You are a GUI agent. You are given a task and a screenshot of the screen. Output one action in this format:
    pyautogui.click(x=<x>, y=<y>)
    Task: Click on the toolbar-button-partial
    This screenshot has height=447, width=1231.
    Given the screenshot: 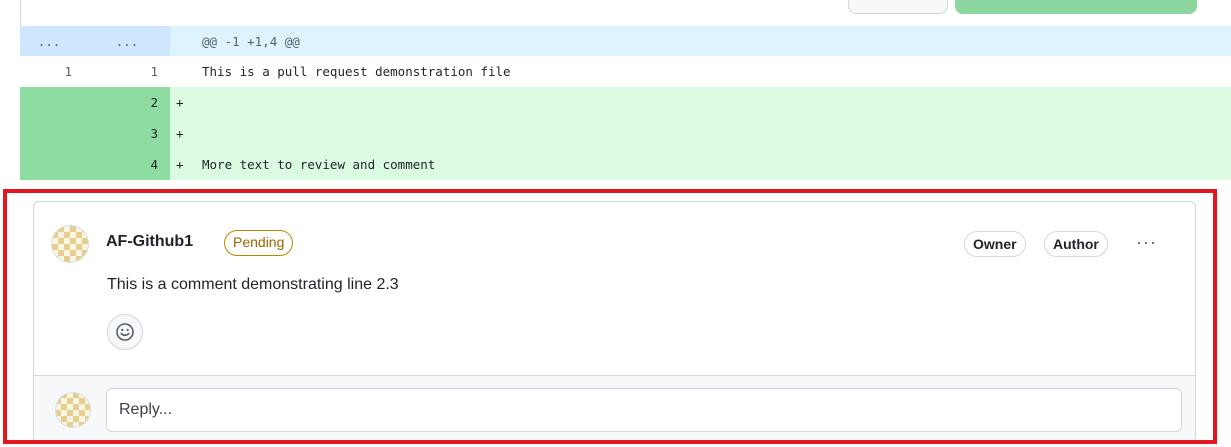 What is the action you would take?
    pyautogui.click(x=898, y=7)
    